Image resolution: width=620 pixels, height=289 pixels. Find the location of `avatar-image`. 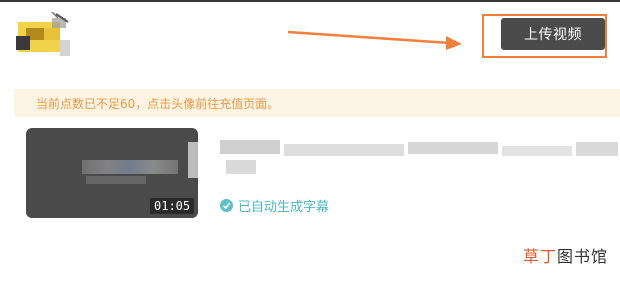

avatar-image is located at coordinates (43, 33).